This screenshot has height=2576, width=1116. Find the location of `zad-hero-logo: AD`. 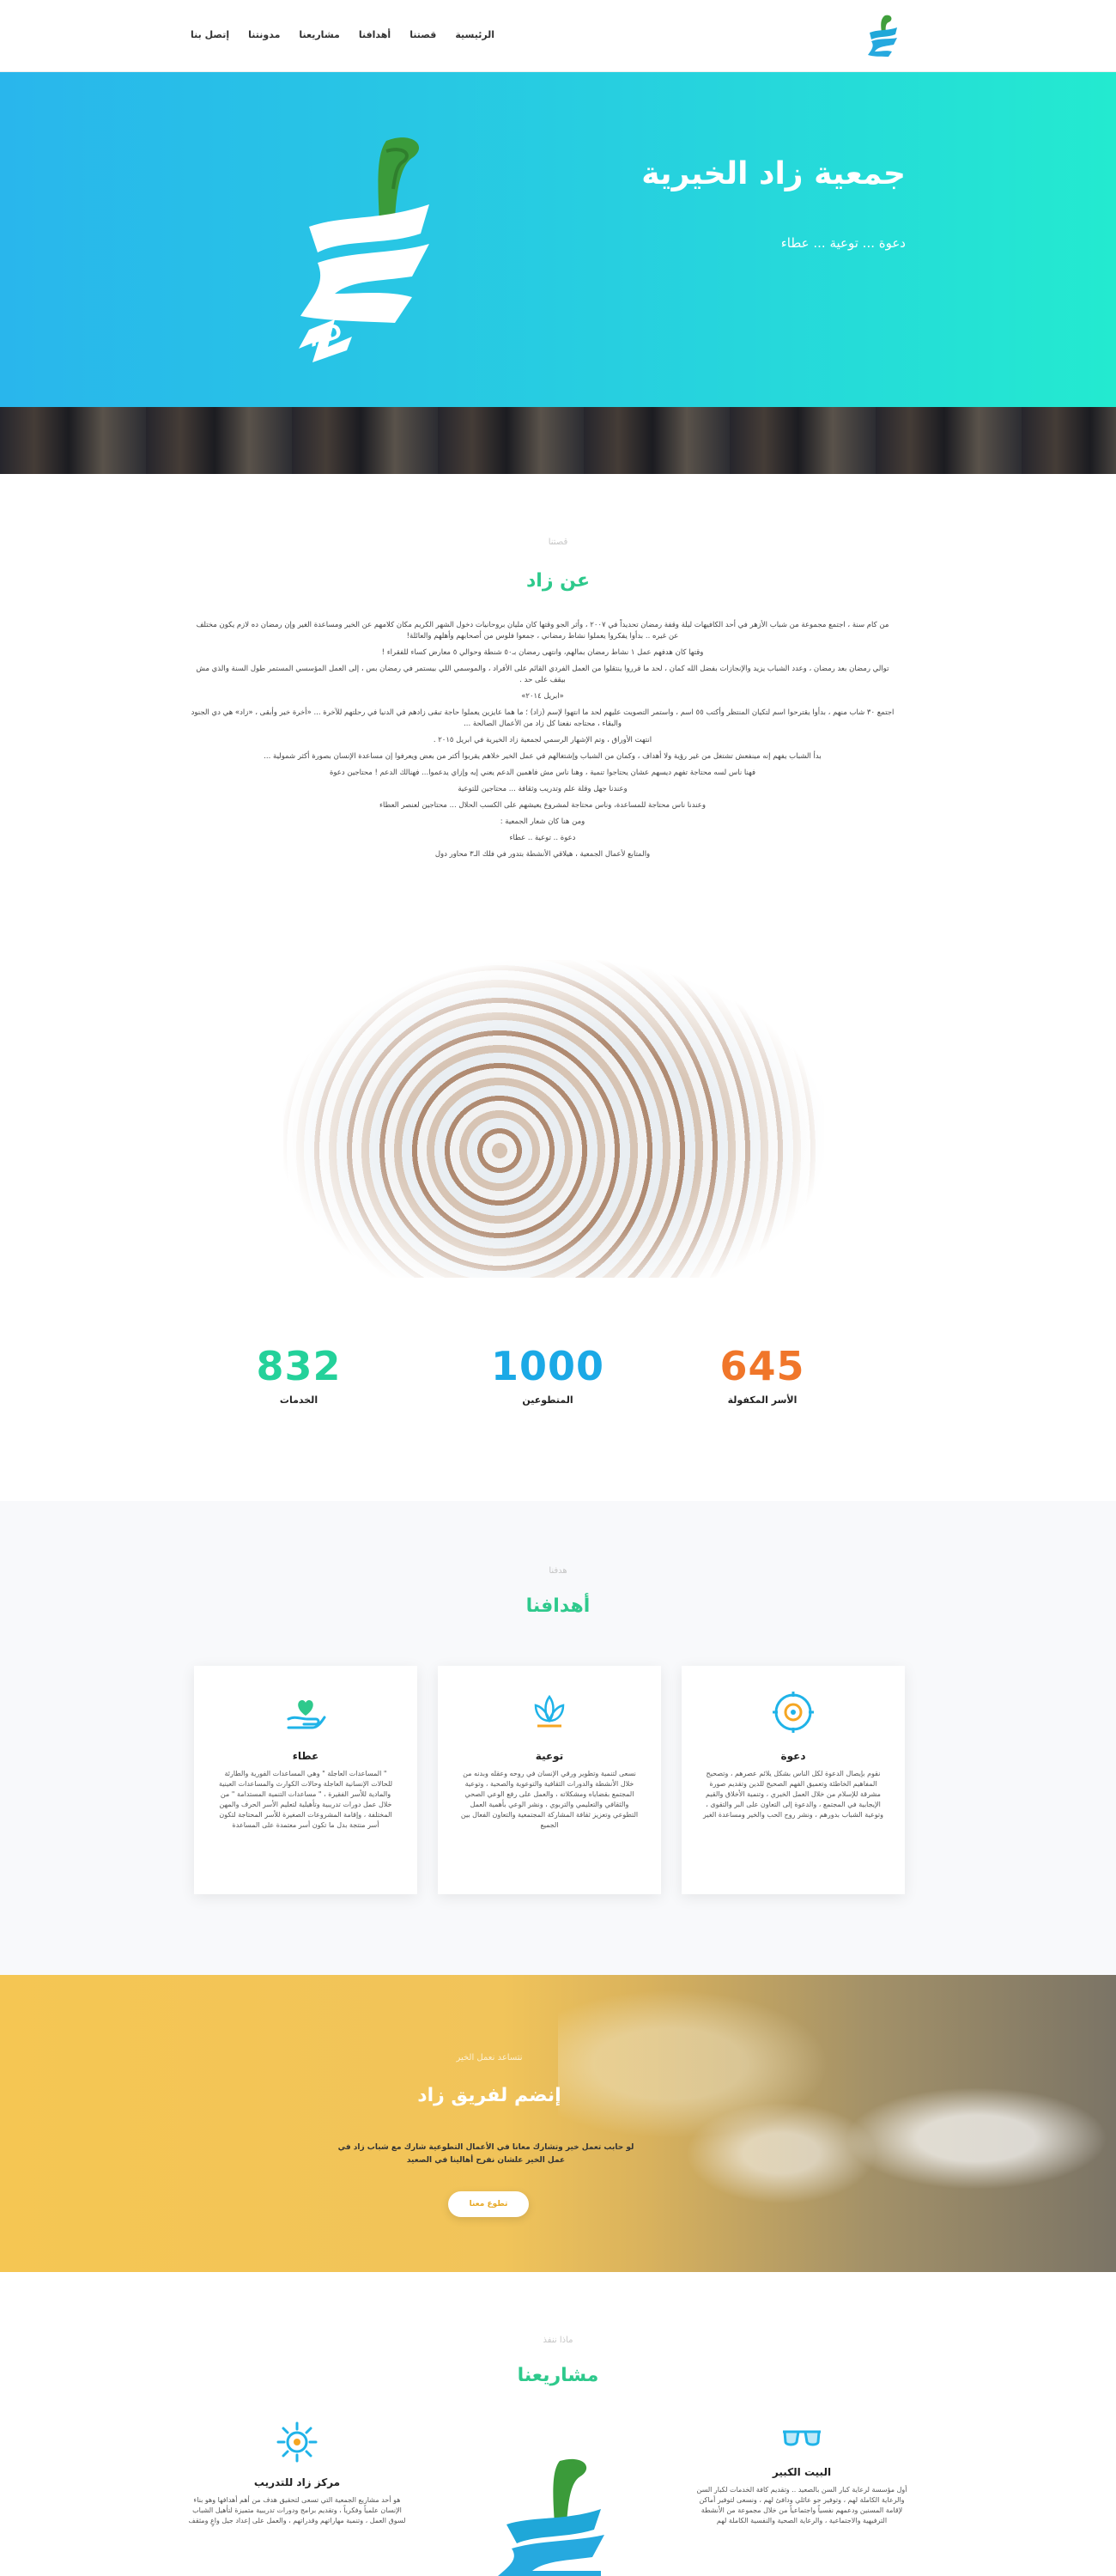

zad-hero-logo: AD is located at coordinates (364, 250).